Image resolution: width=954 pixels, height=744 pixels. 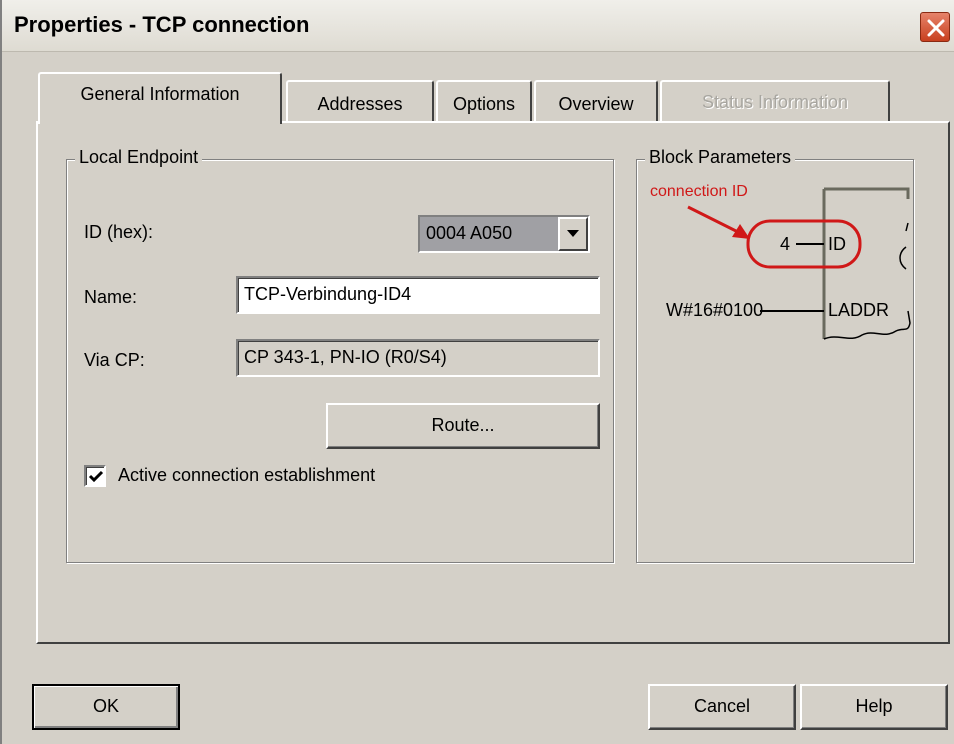 I want to click on close-icon, so click(x=936, y=28).